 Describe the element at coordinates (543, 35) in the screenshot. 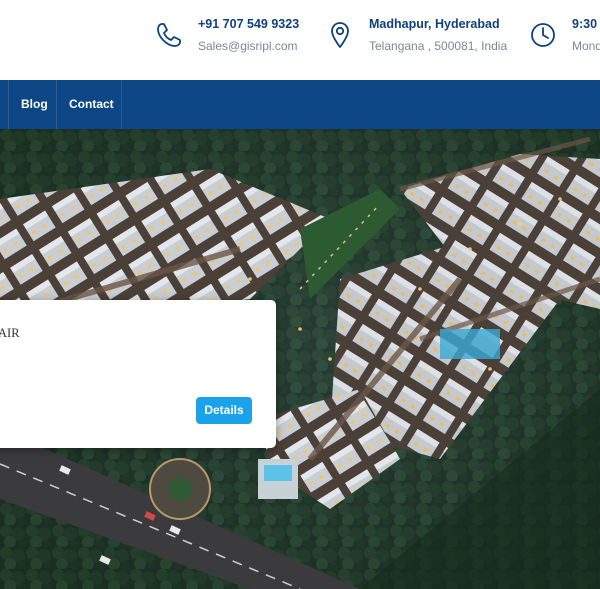

I see `clock-icon` at that location.